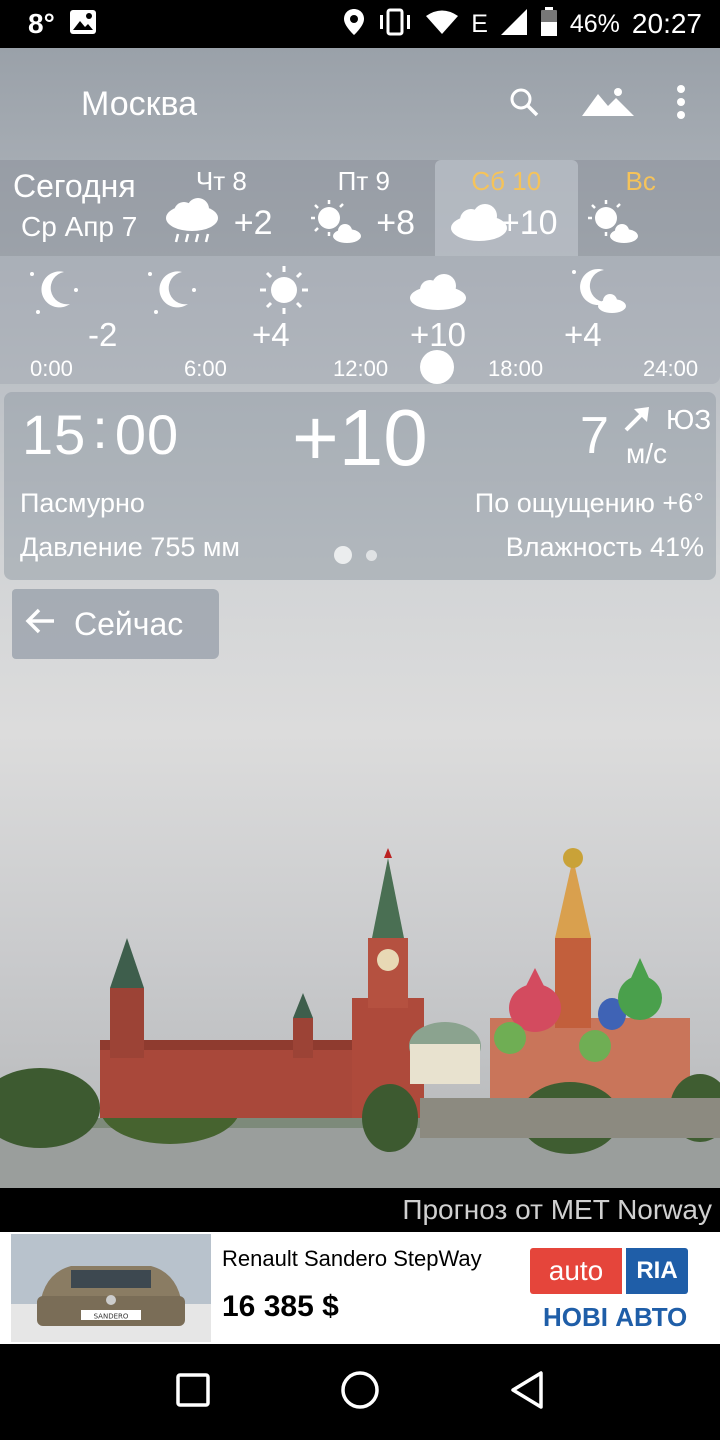 This screenshot has height=1440, width=720. I want to click on logo-ria: RIA, so click(657, 1271).